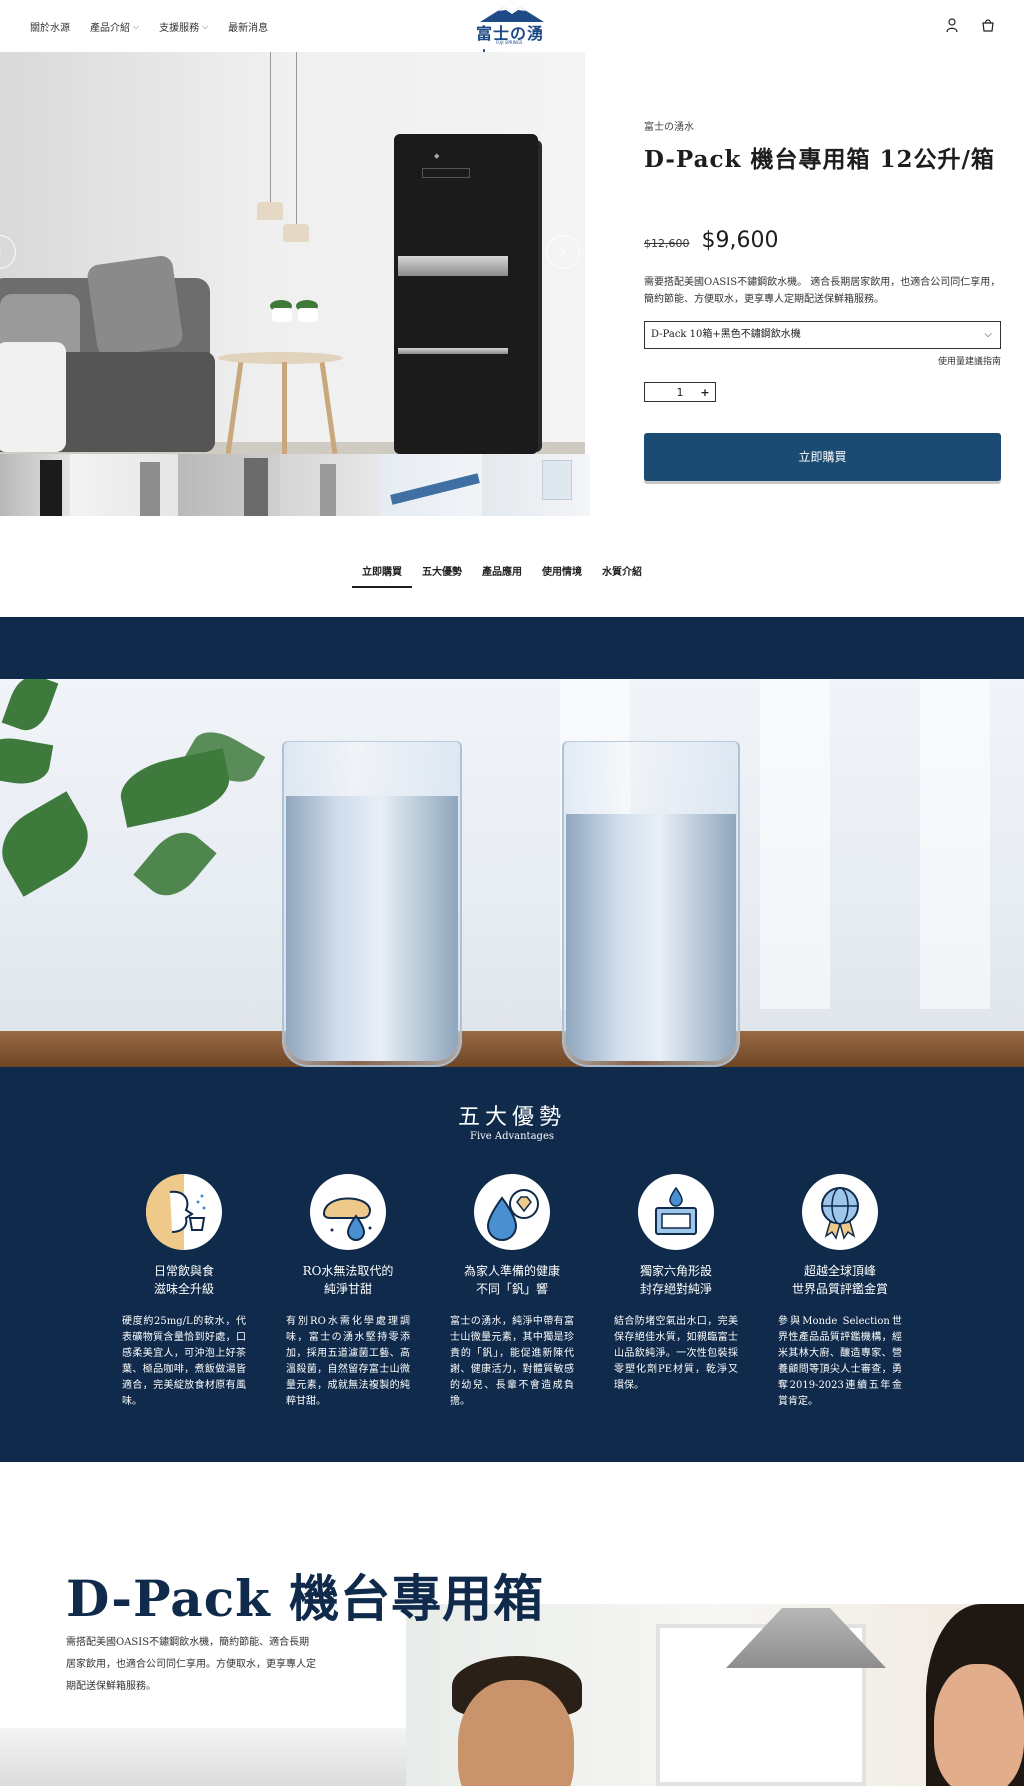 The width and height of the screenshot is (1024, 1786). Describe the element at coordinates (512, 1136) in the screenshot. I see `section-subtitle: Five Advantages` at that location.